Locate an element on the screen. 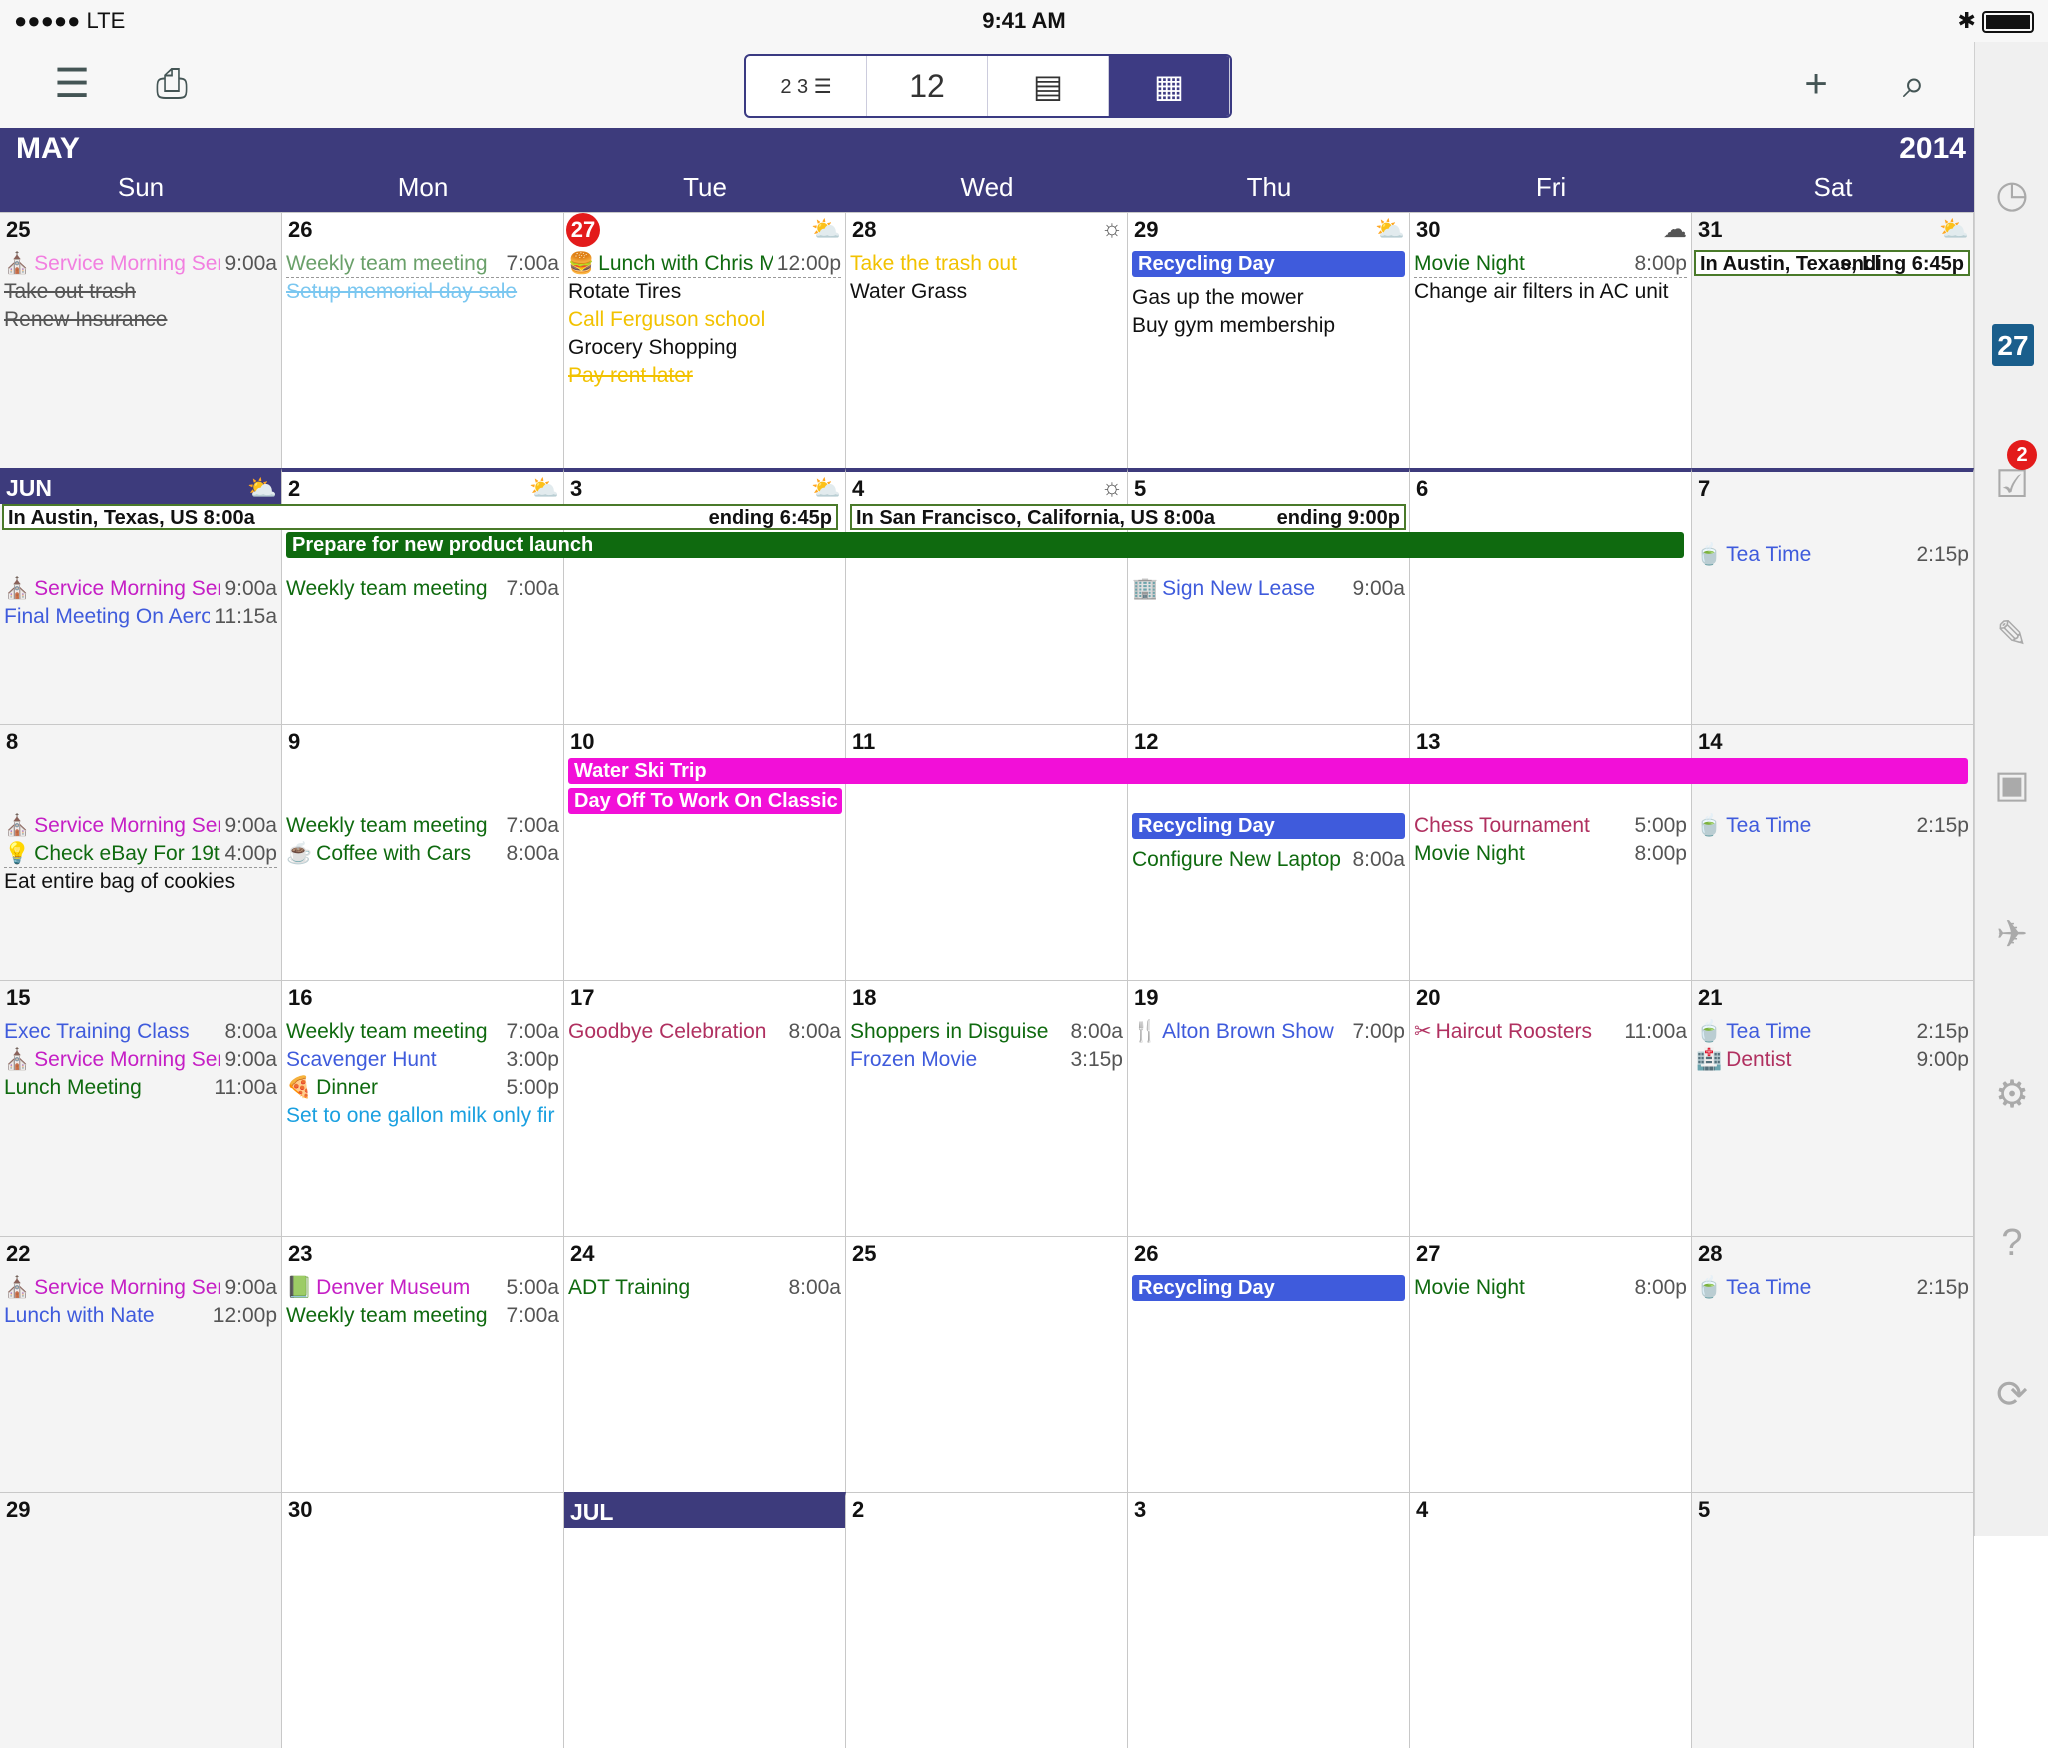 This screenshot has height=1748, width=2048. event-item: Exec Training Class 8:00a is located at coordinates (140, 1032).